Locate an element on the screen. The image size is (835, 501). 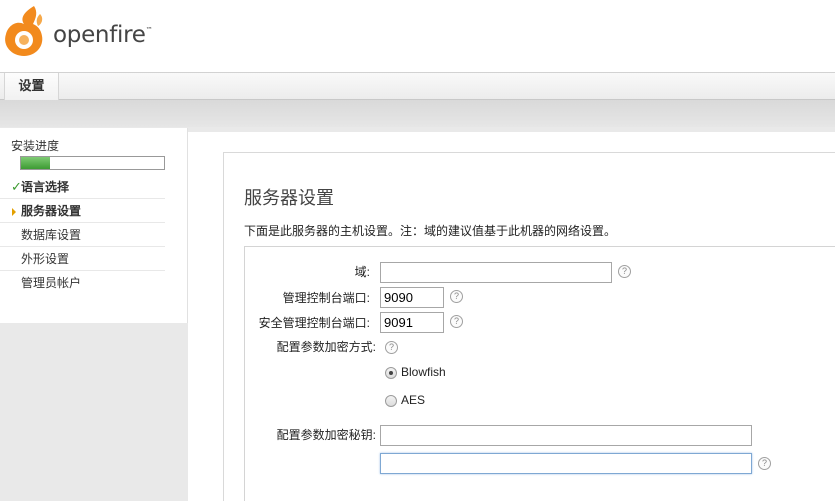
brand-name: openfire™ is located at coordinates (103, 35).